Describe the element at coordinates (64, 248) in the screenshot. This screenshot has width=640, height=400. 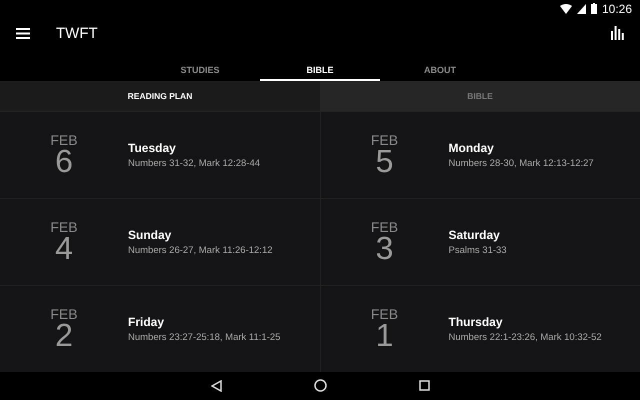
I see `day-number: 4` at that location.